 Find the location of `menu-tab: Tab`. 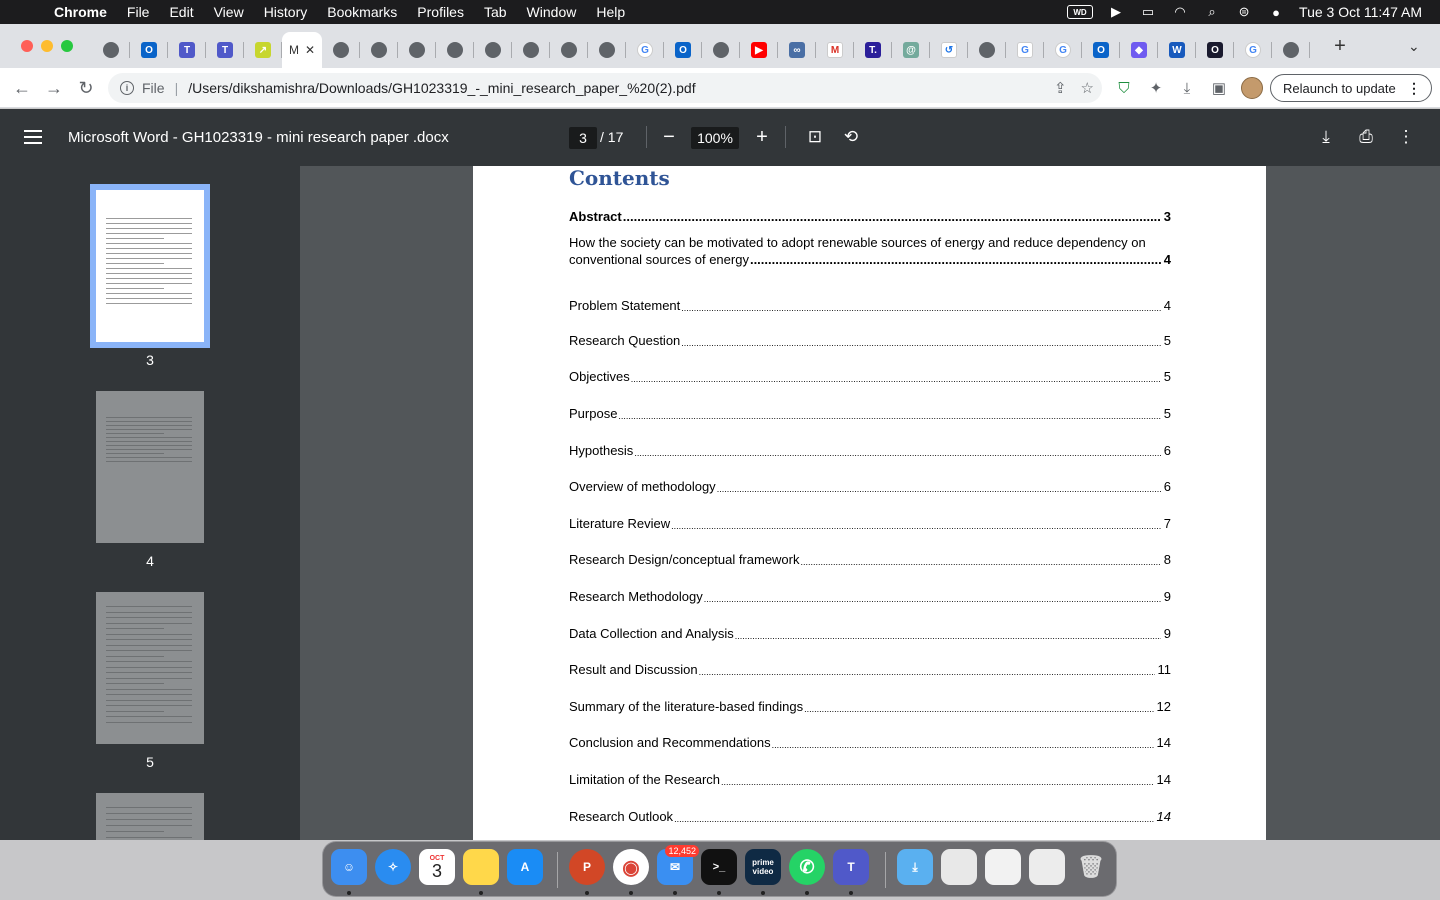

menu-tab: Tab is located at coordinates (495, 12).